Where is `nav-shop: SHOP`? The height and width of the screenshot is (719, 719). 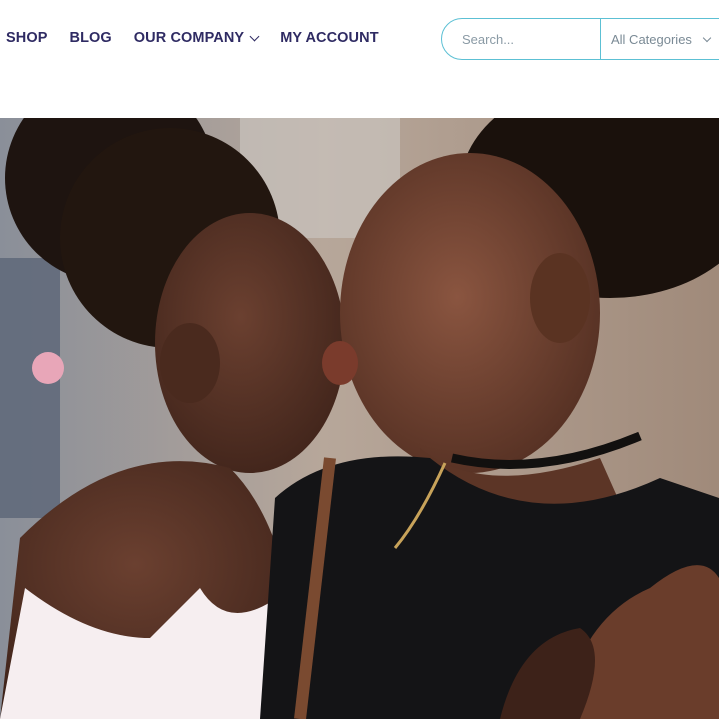
nav-shop: SHOP is located at coordinates (27, 38).